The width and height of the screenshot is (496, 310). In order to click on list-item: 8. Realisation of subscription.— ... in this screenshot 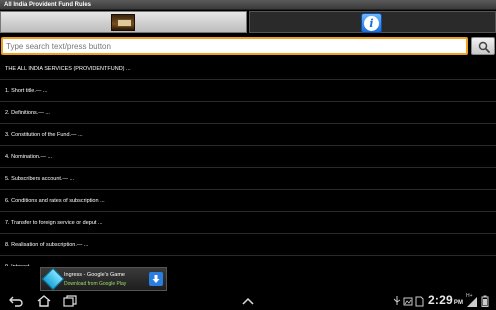, I will do `click(248, 245)`.